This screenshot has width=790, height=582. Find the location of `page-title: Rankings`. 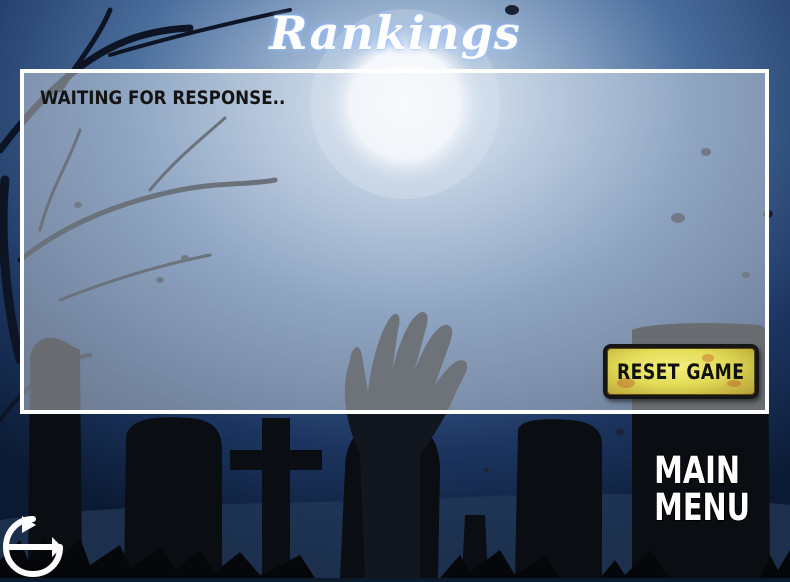

page-title: Rankings is located at coordinates (395, 33).